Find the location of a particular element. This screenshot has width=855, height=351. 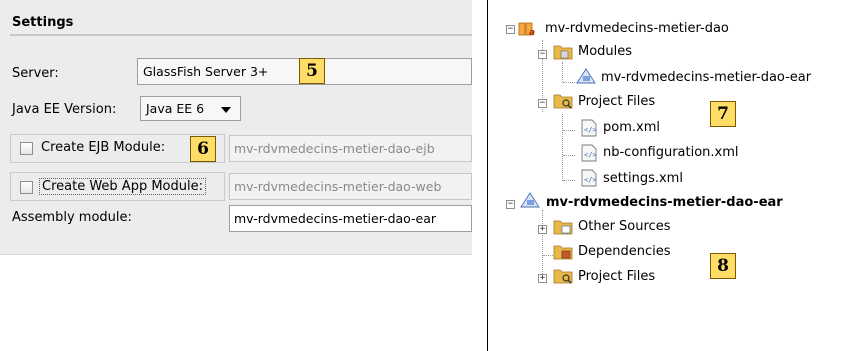

tree-item-modules-child: mv-rdvmedecins-metier-dao-ear is located at coordinates (706, 77).